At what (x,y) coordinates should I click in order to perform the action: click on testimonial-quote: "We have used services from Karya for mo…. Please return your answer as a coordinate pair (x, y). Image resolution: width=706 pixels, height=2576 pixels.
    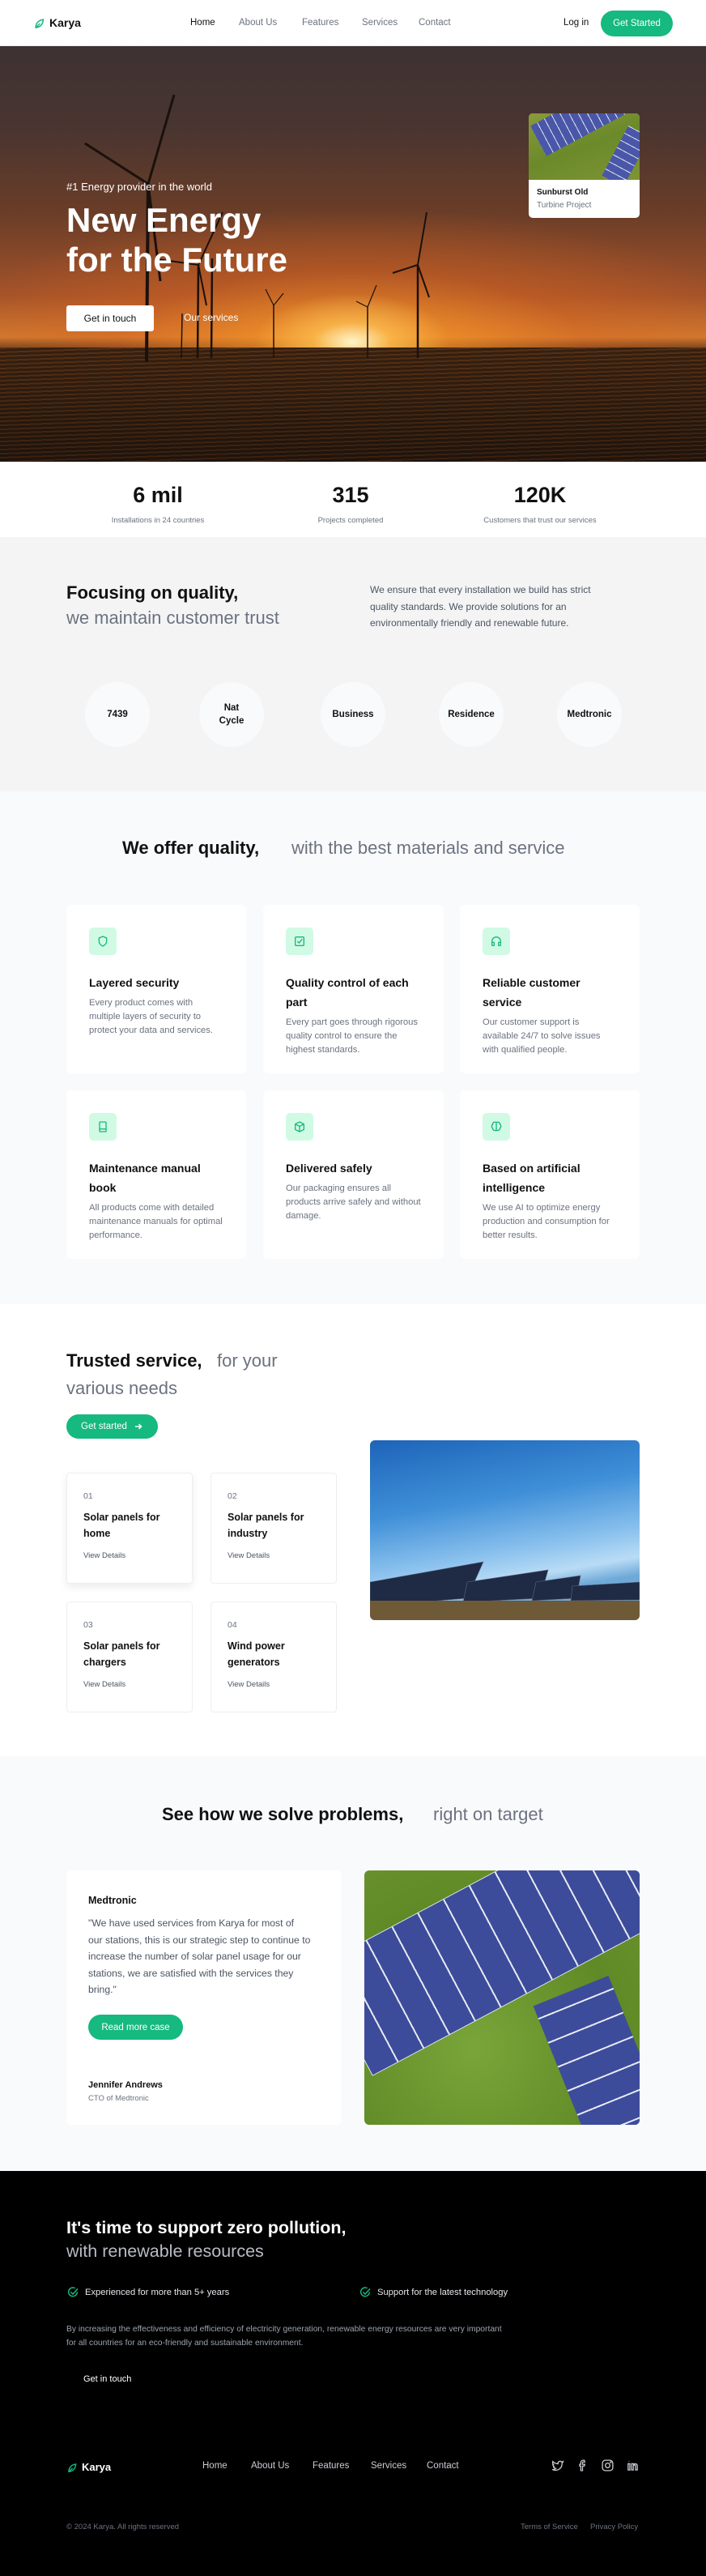
    Looking at the image, I should click on (199, 1956).